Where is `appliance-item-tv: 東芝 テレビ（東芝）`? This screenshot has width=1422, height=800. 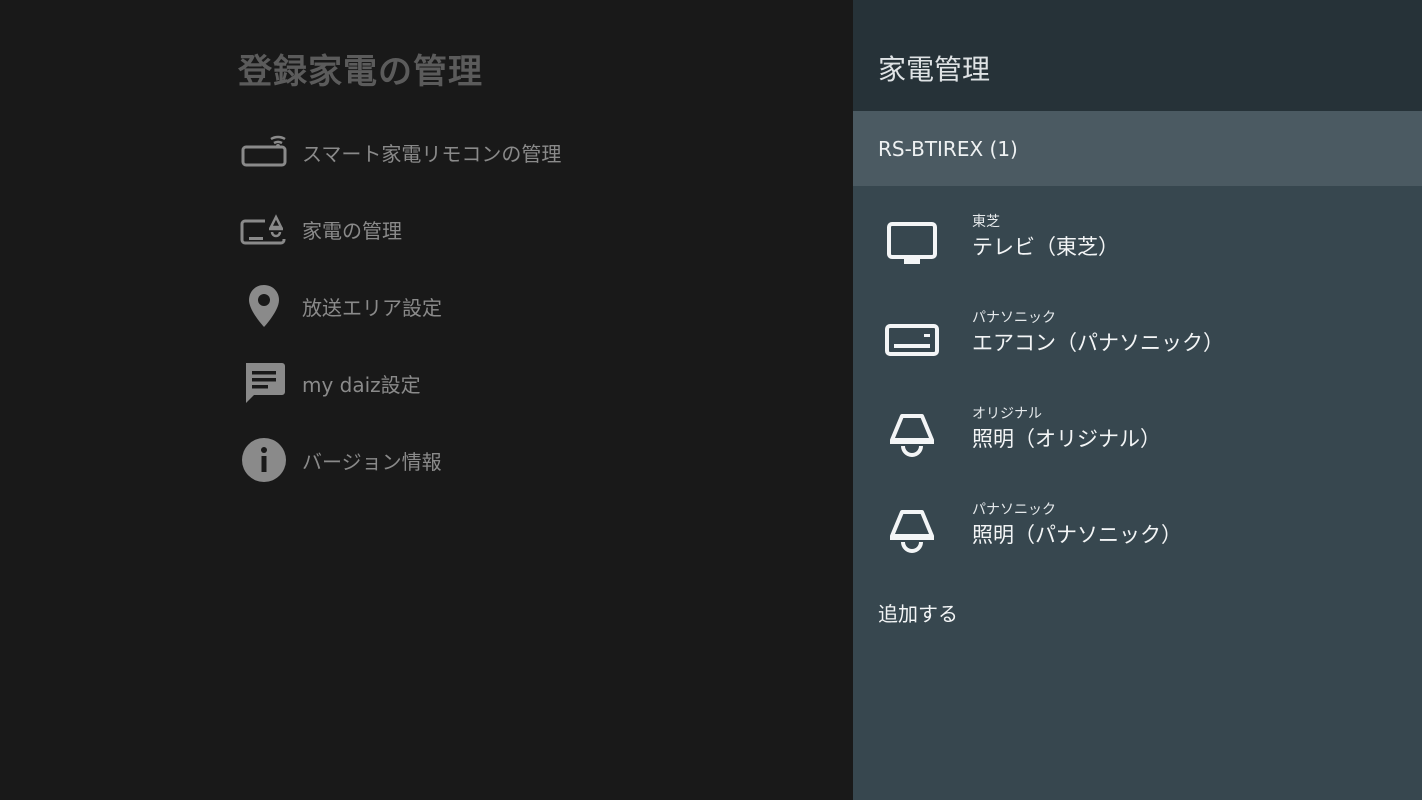
appliance-item-tv: 東芝 テレビ（東芝） is located at coordinates (1137, 245).